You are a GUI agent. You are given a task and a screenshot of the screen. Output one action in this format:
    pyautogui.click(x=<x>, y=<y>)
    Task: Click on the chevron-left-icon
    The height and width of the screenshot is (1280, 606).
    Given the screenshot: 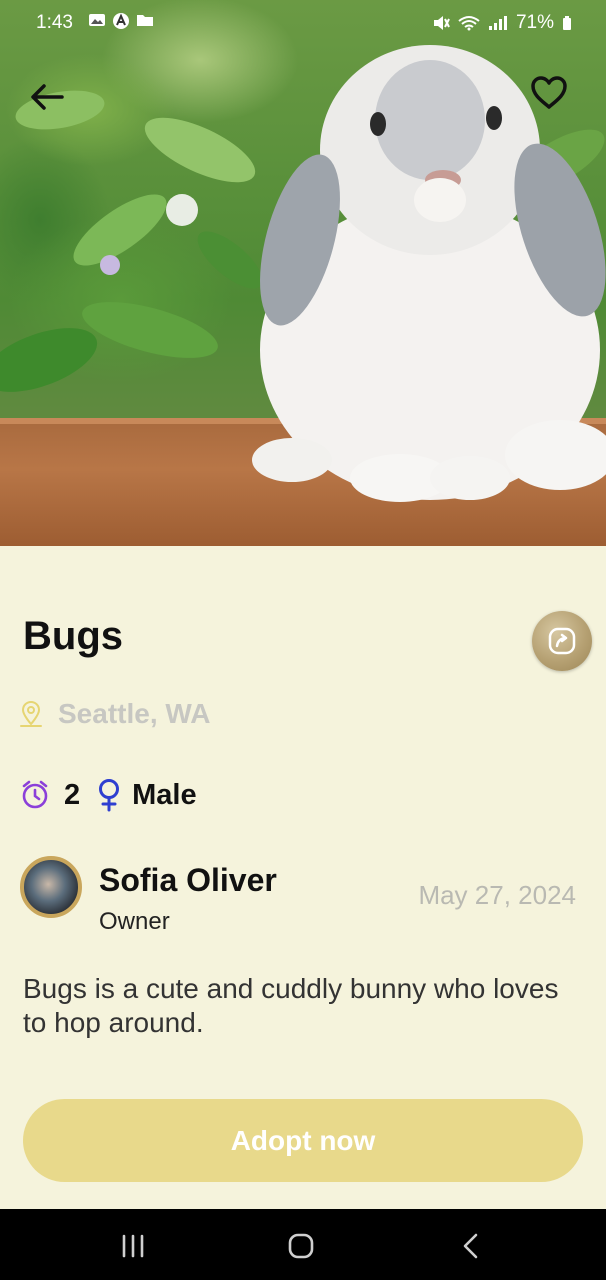 What is the action you would take?
    pyautogui.click(x=470, y=1246)
    